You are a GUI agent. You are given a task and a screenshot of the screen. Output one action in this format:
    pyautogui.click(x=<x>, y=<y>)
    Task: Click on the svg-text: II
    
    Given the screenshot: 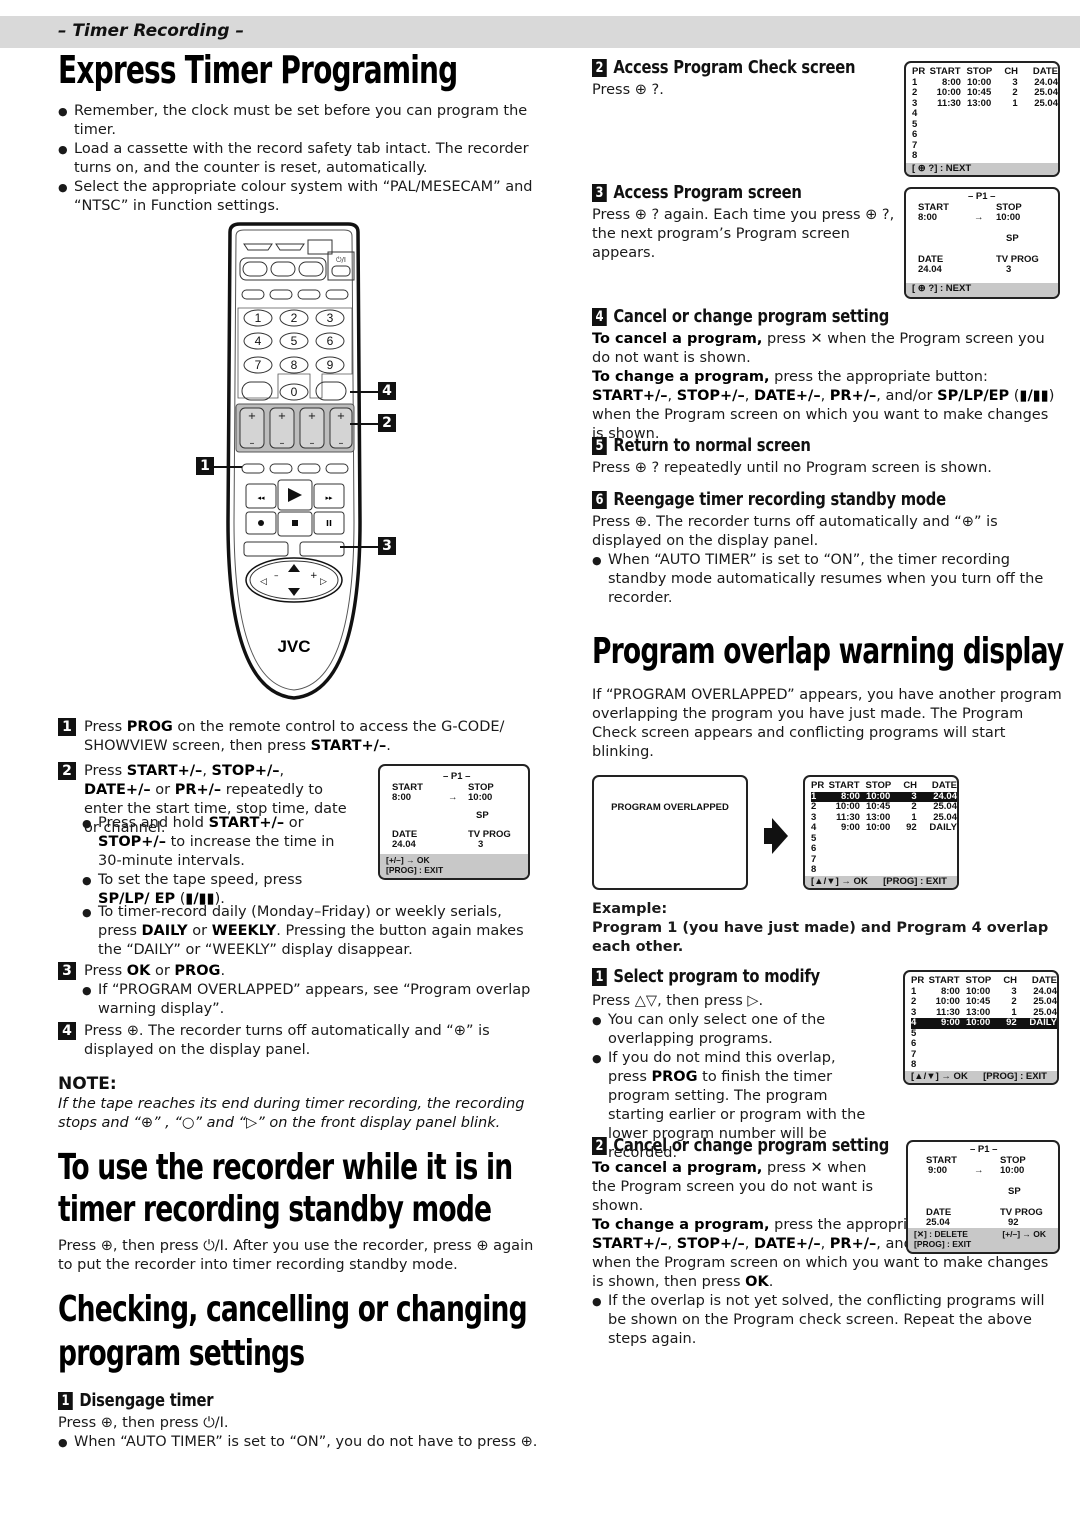 What is the action you would take?
    pyautogui.click(x=329, y=523)
    